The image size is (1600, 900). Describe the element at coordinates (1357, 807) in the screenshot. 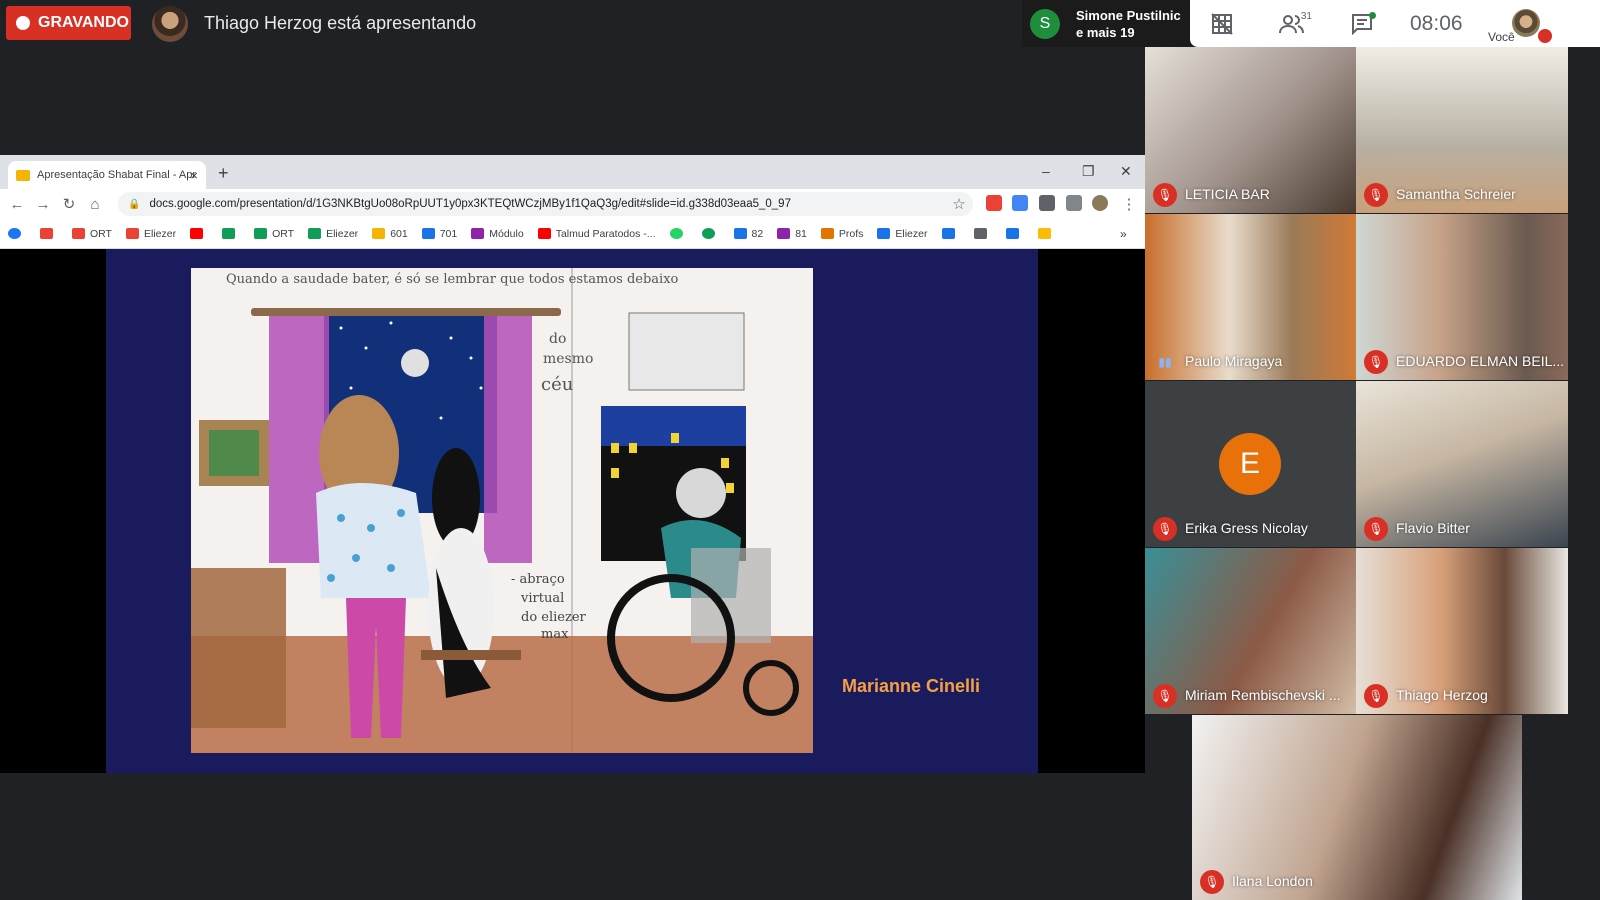

I see `participant-tile: 🎙 Ilana London` at that location.